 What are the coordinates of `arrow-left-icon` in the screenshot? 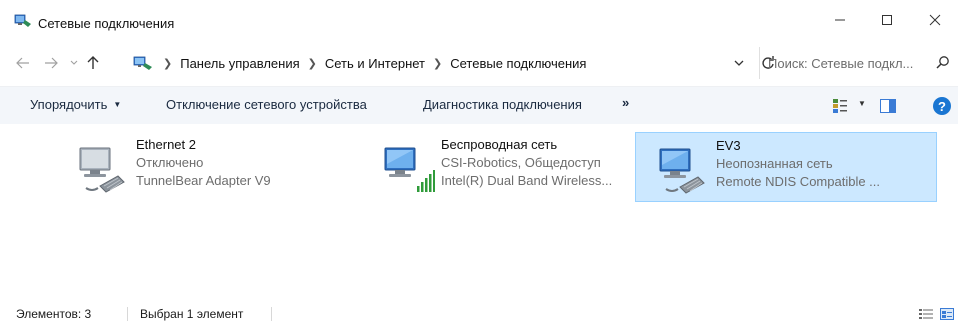 It's located at (22, 63).